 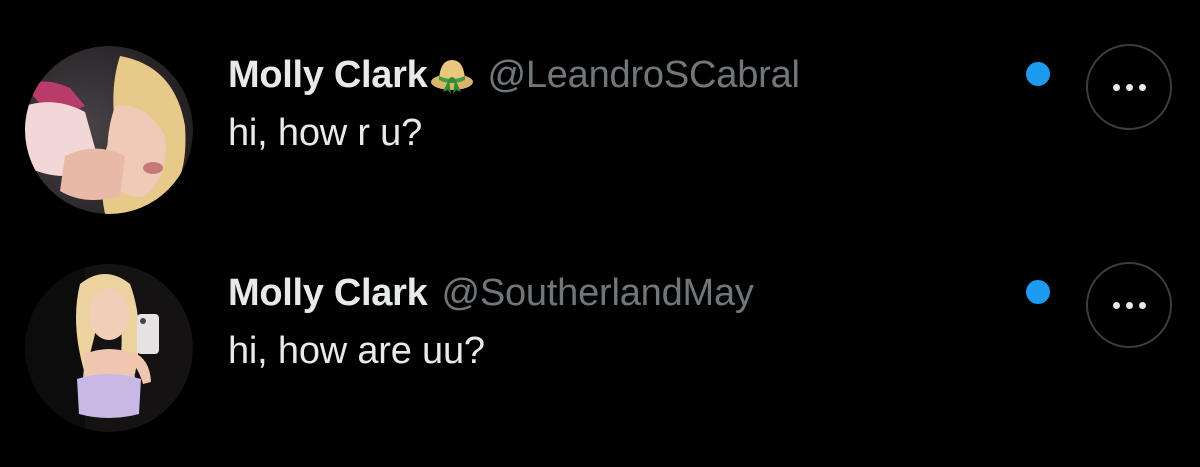 I want to click on straw-hat-icon, so click(x=452, y=75).